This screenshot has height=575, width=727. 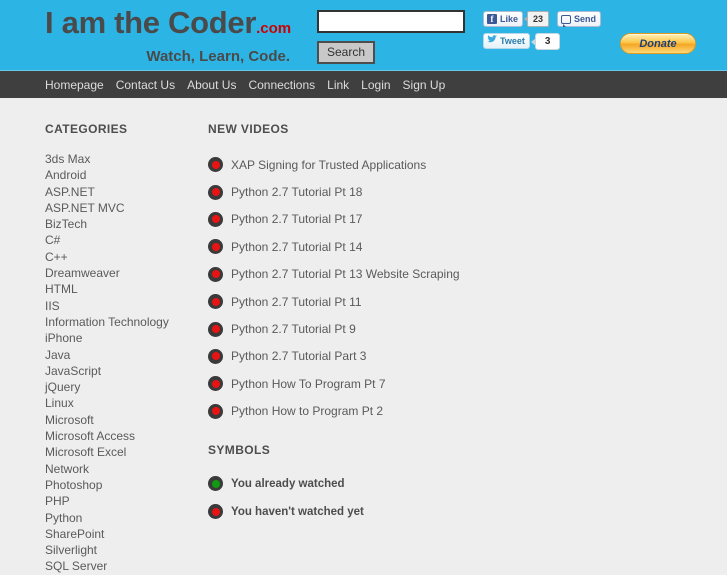 I want to click on category-item: IIS, so click(x=125, y=306).